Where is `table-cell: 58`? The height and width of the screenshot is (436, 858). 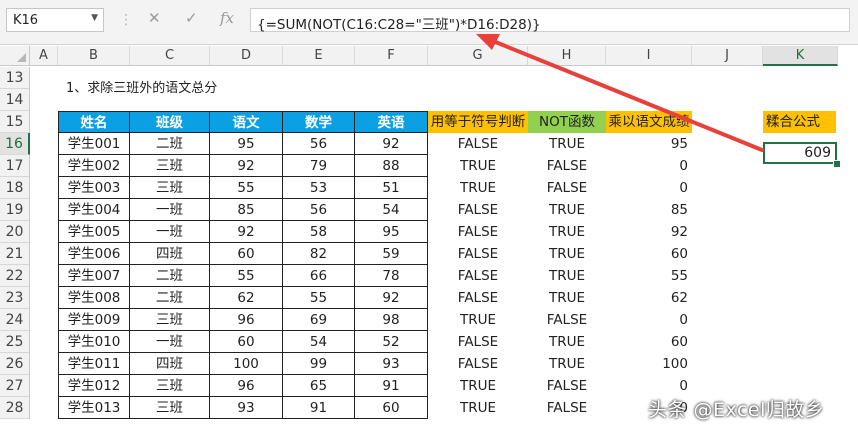
table-cell: 58 is located at coordinates (319, 232).